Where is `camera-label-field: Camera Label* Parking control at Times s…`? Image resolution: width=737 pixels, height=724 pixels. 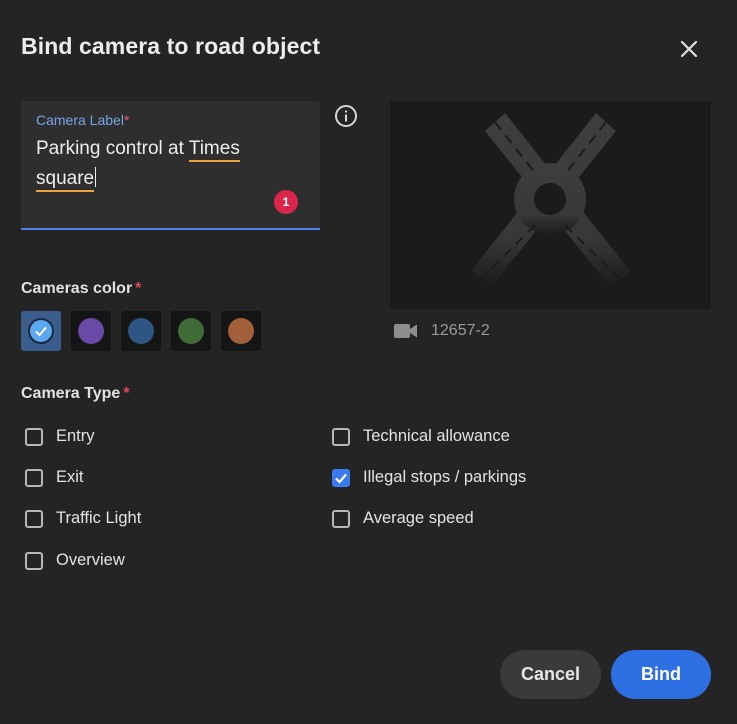
camera-label-field: Camera Label* Parking control at Times s… is located at coordinates (170, 165).